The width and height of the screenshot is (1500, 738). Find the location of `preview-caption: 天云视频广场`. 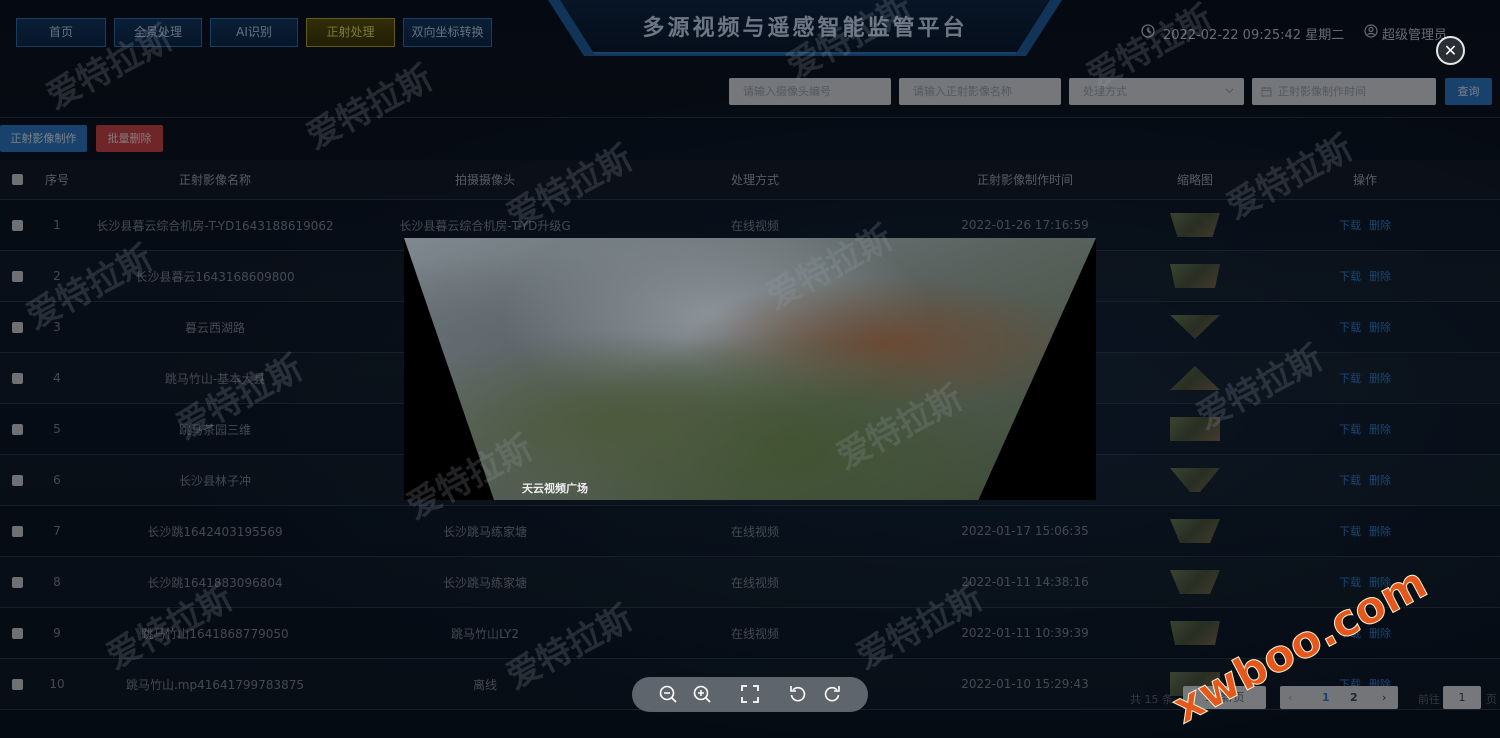

preview-caption: 天云视频广场 is located at coordinates (555, 488).